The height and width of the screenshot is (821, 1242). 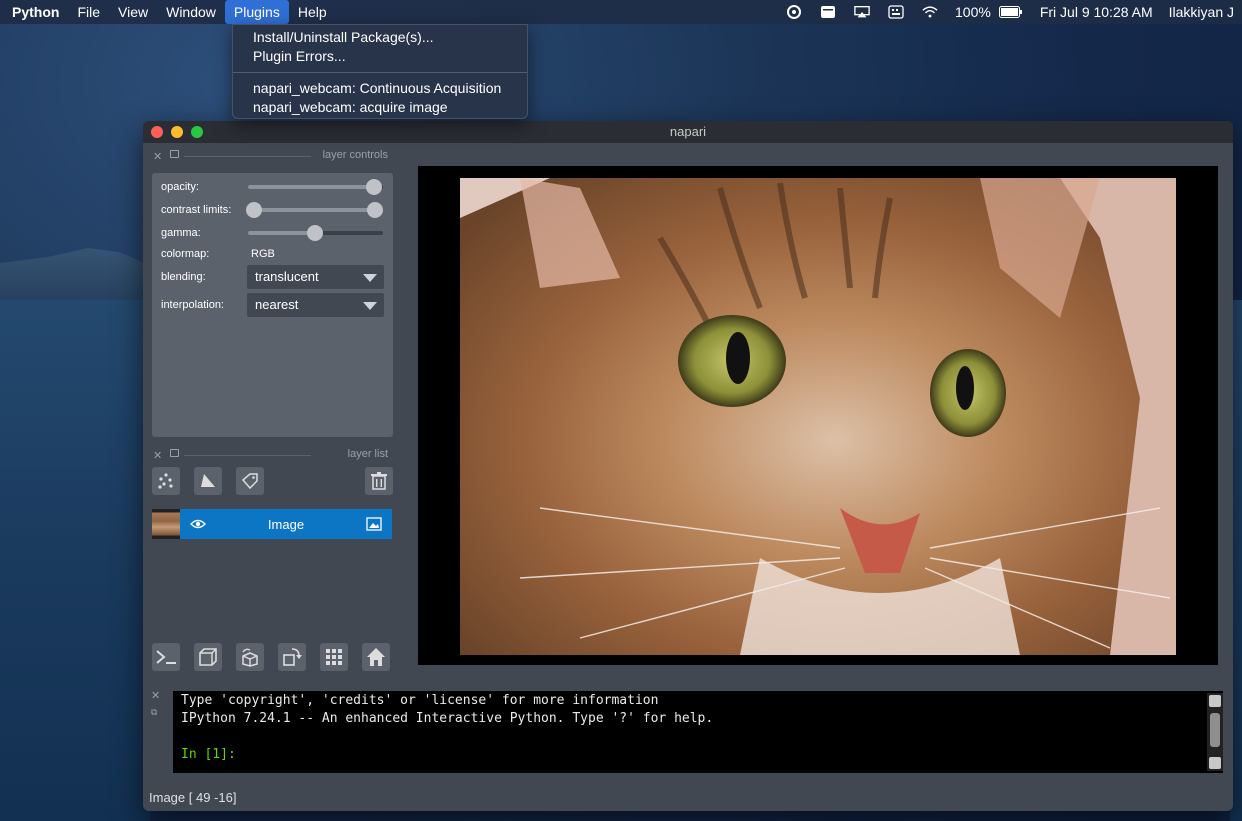 I want to click on scroll-thumb, so click(x=1215, y=730).